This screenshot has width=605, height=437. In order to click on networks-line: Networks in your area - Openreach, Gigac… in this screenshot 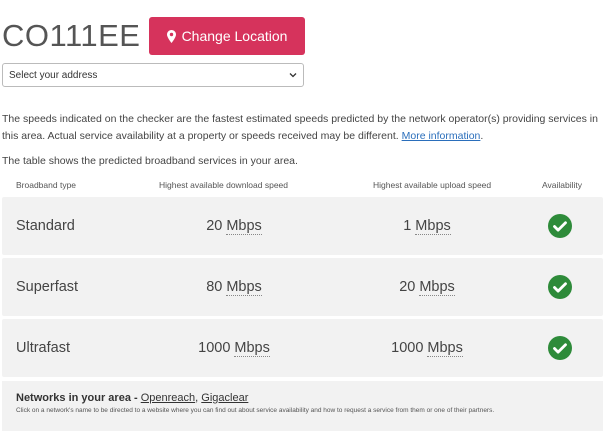, I will do `click(309, 398)`.